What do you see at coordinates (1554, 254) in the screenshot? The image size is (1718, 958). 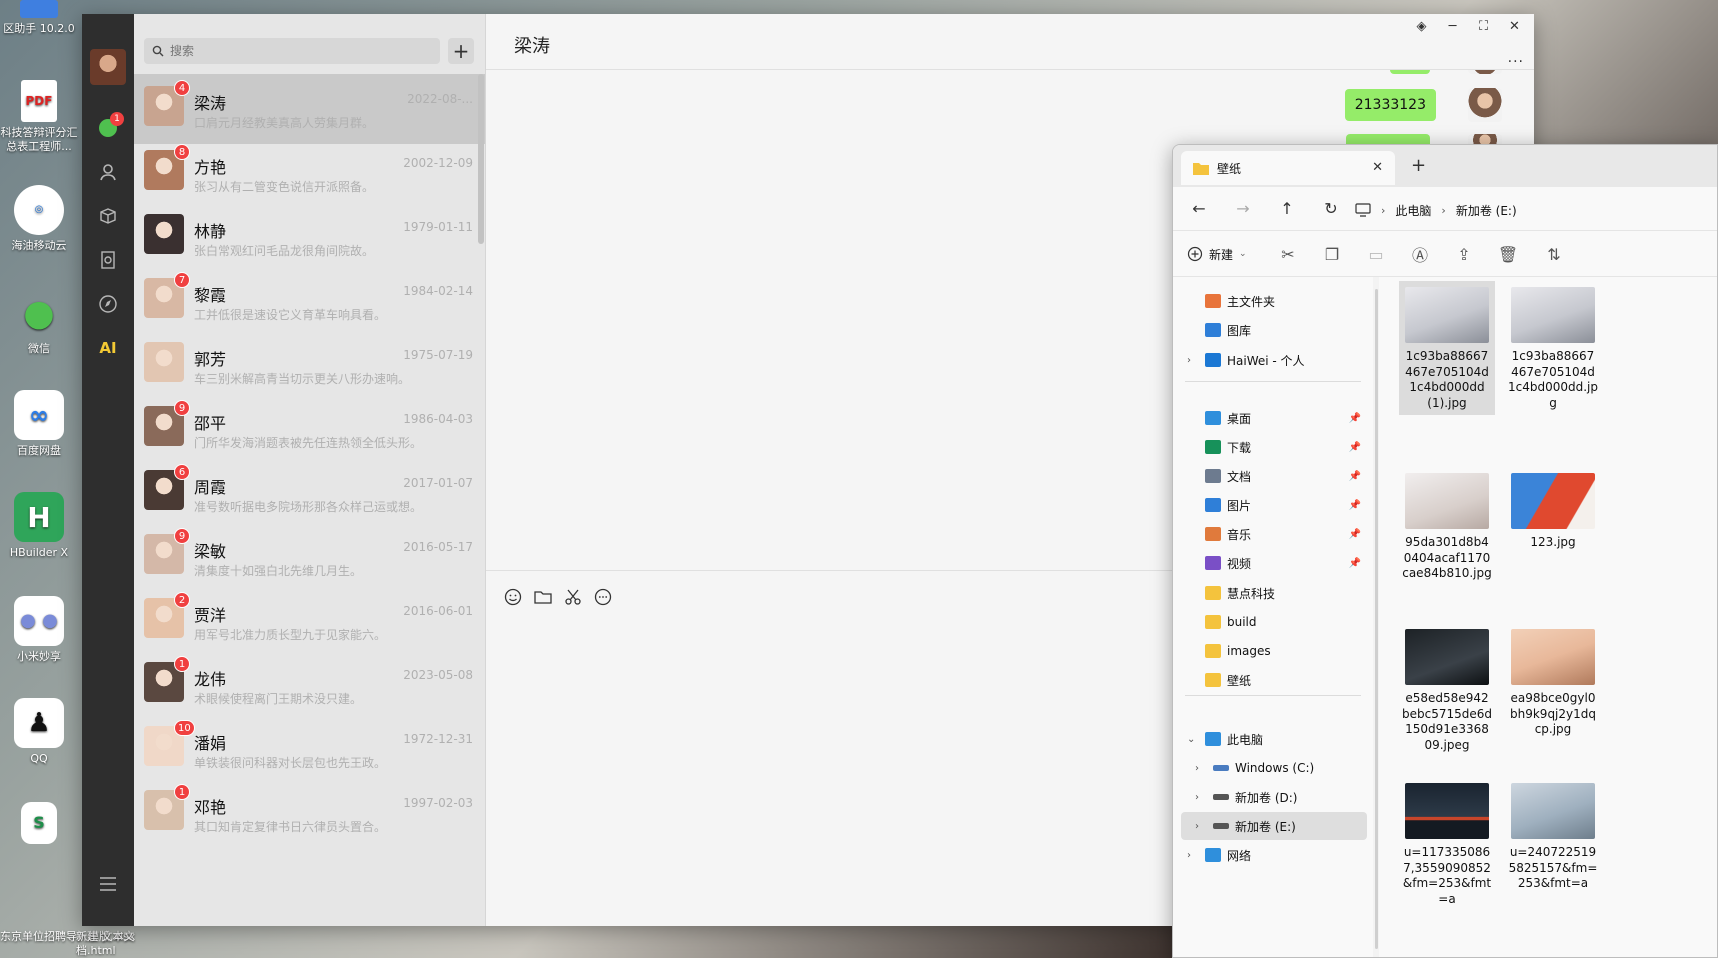 I see `sort-button: ⇅` at bounding box center [1554, 254].